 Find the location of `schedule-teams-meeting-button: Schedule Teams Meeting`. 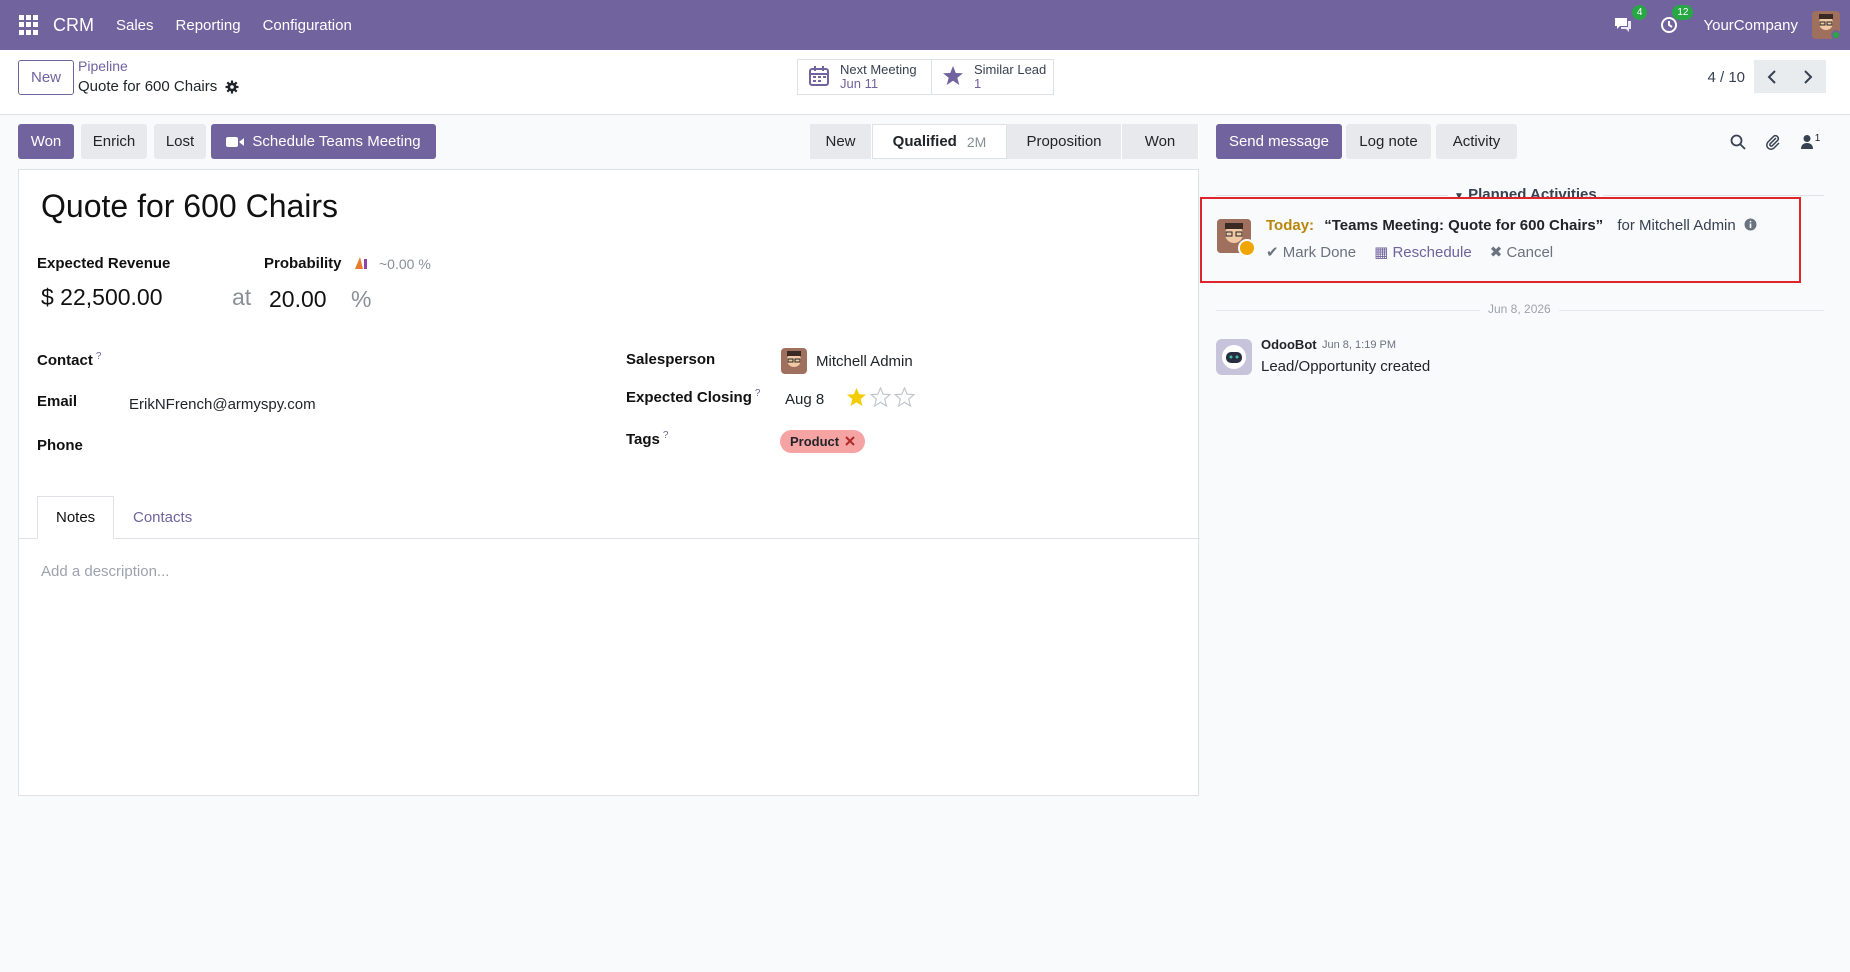

schedule-teams-meeting-button: Schedule Teams Meeting is located at coordinates (323, 141).